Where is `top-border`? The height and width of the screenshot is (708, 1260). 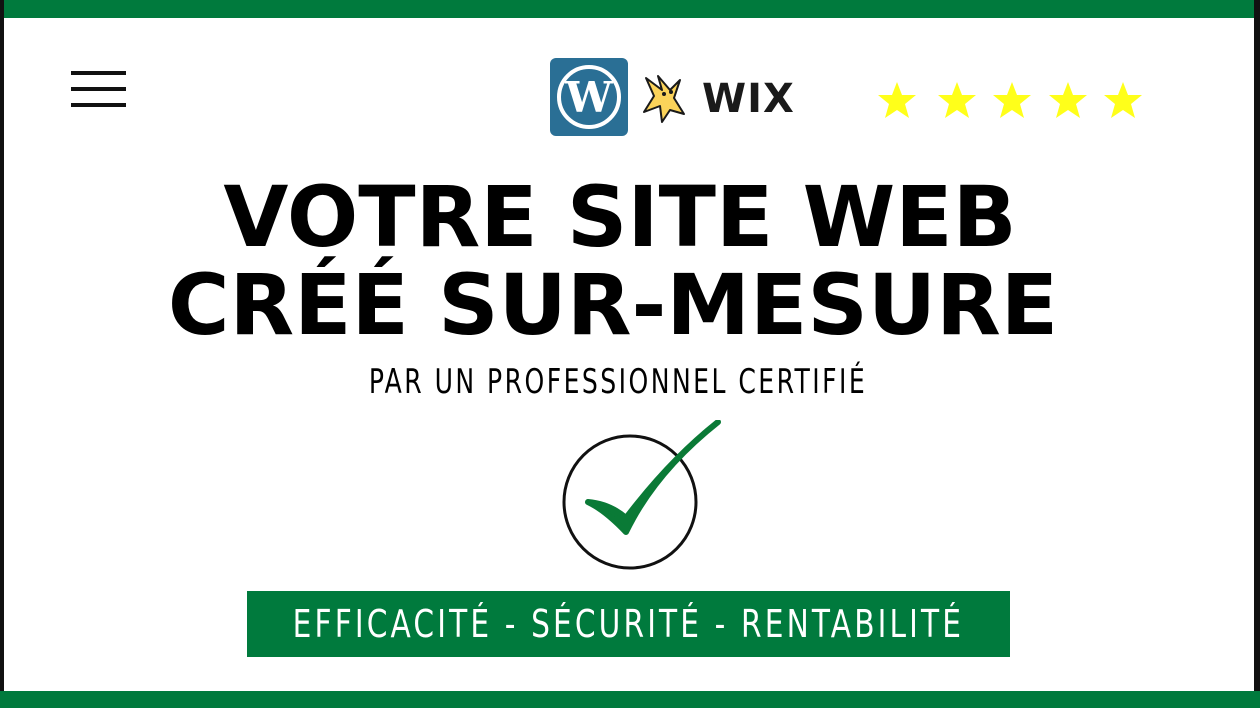 top-border is located at coordinates (630, 9).